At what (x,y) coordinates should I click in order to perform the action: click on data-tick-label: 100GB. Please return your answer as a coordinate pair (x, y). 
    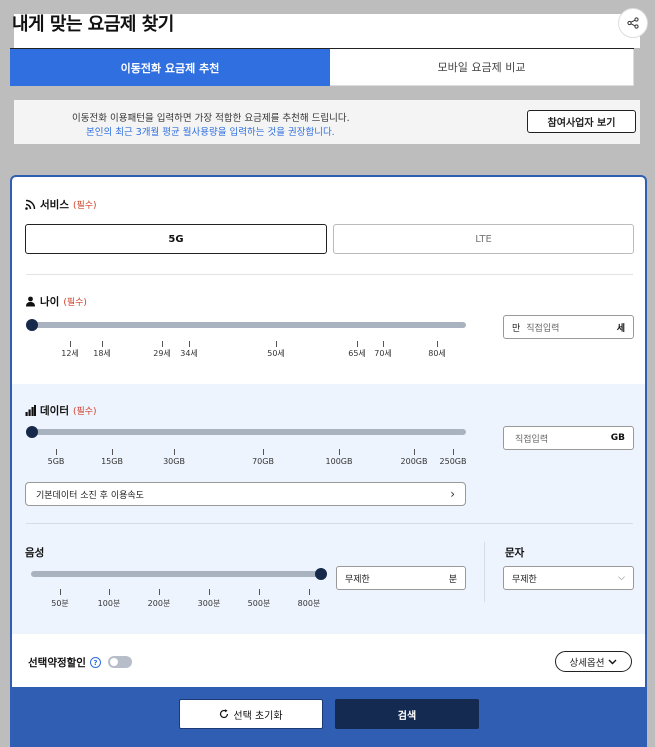
    Looking at the image, I should click on (339, 461).